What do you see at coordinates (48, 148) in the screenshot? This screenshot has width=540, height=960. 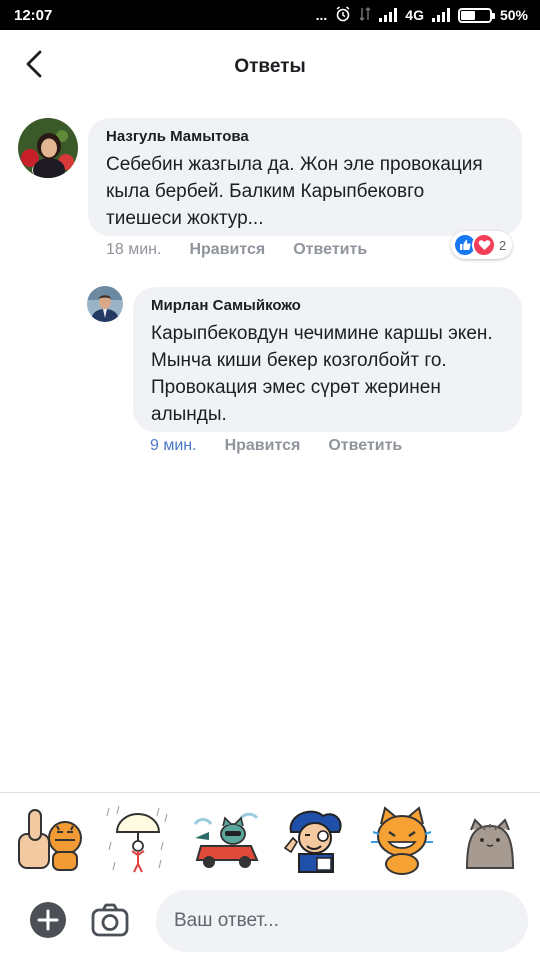 I see `avatar` at bounding box center [48, 148].